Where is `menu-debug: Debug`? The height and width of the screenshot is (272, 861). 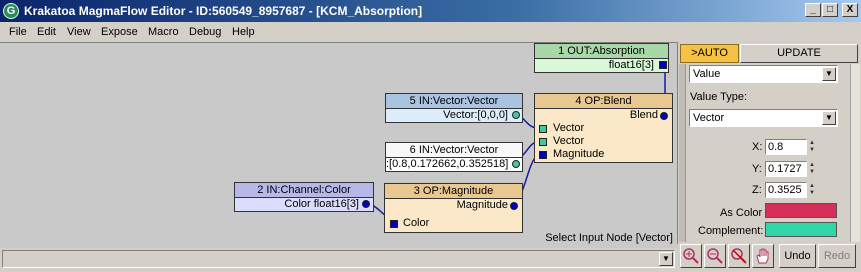 menu-debug: Debug is located at coordinates (205, 32).